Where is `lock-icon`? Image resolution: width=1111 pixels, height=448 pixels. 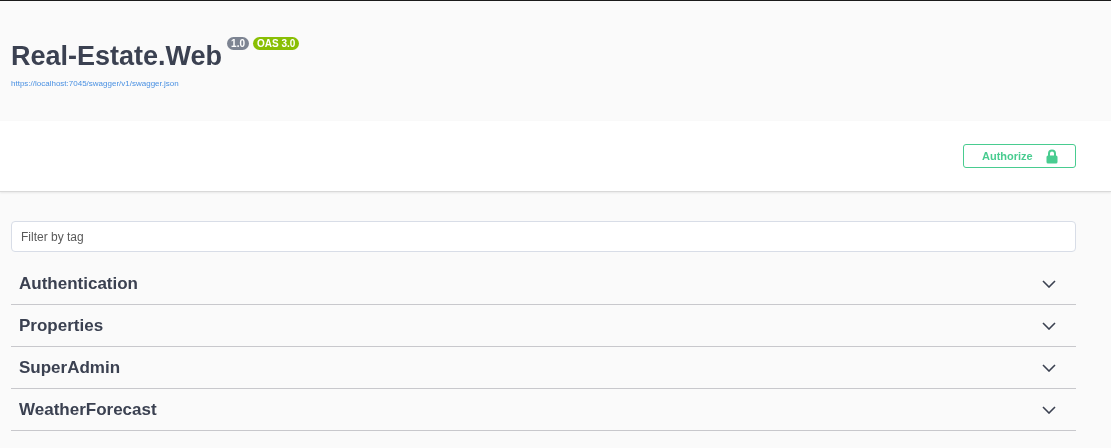 lock-icon is located at coordinates (1052, 156).